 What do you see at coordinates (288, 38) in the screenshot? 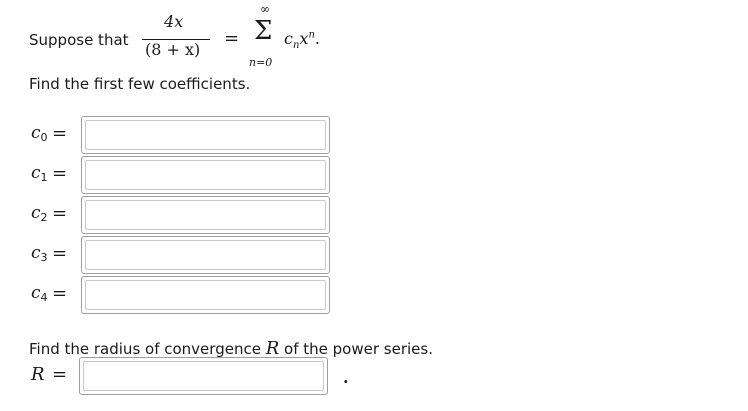
I see `summand-c: c` at bounding box center [288, 38].